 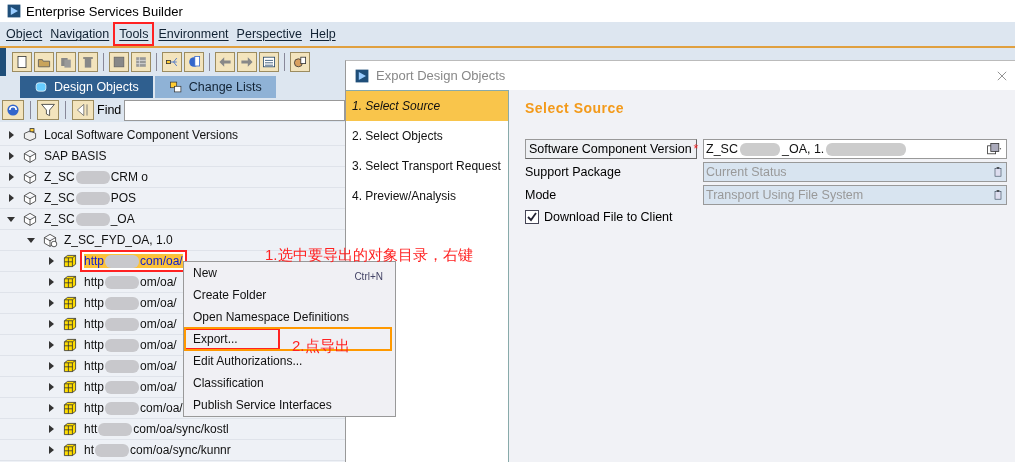 I want to click on context-menu-item: Open Namespace Definitions, so click(x=289, y=317).